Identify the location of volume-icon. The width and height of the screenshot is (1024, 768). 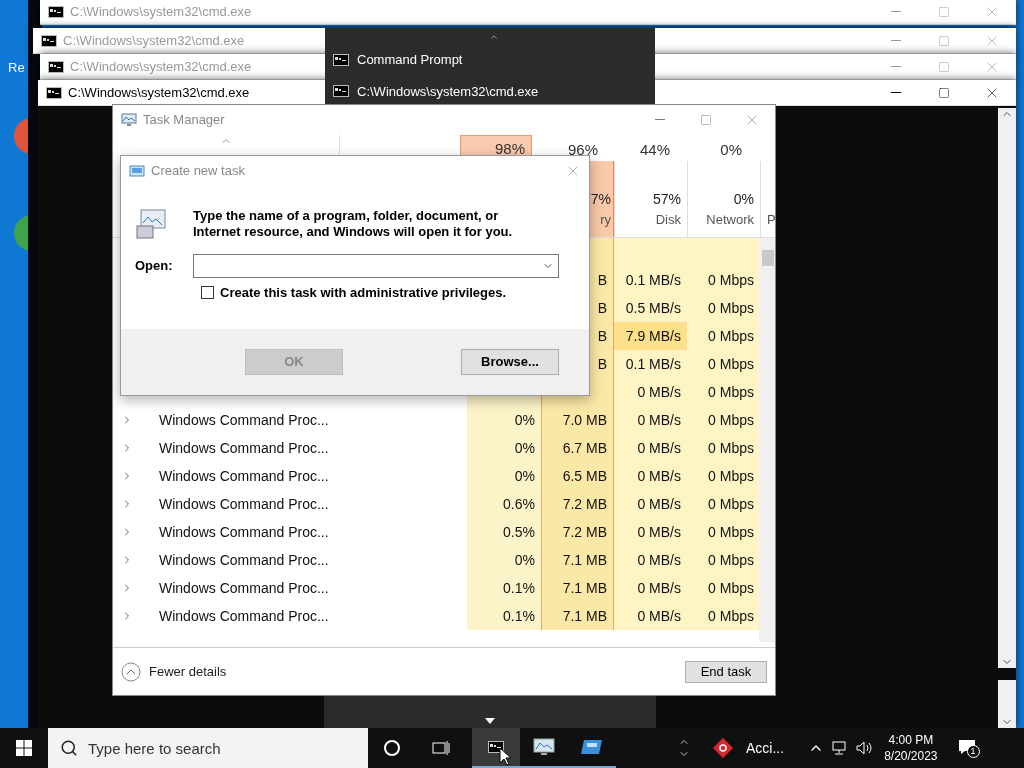
(864, 748).